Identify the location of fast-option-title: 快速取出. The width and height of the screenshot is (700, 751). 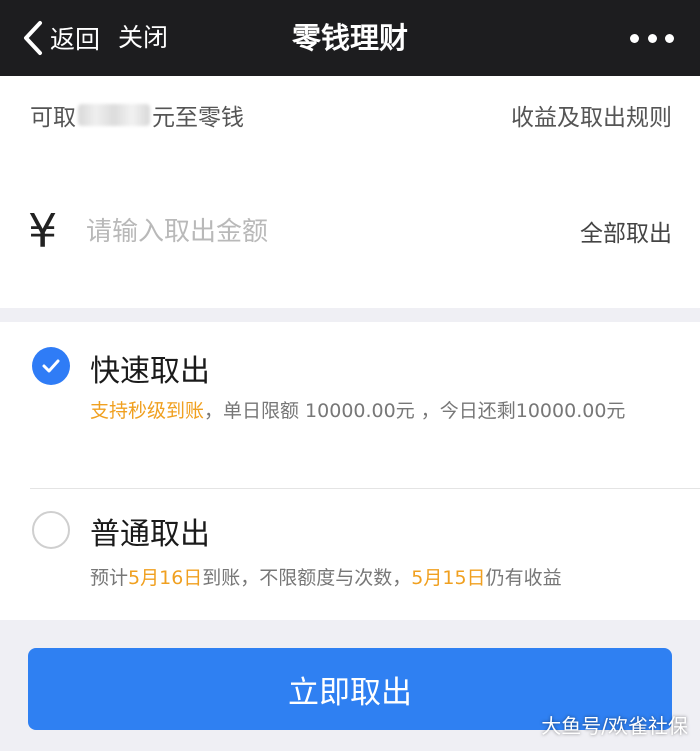
(150, 371).